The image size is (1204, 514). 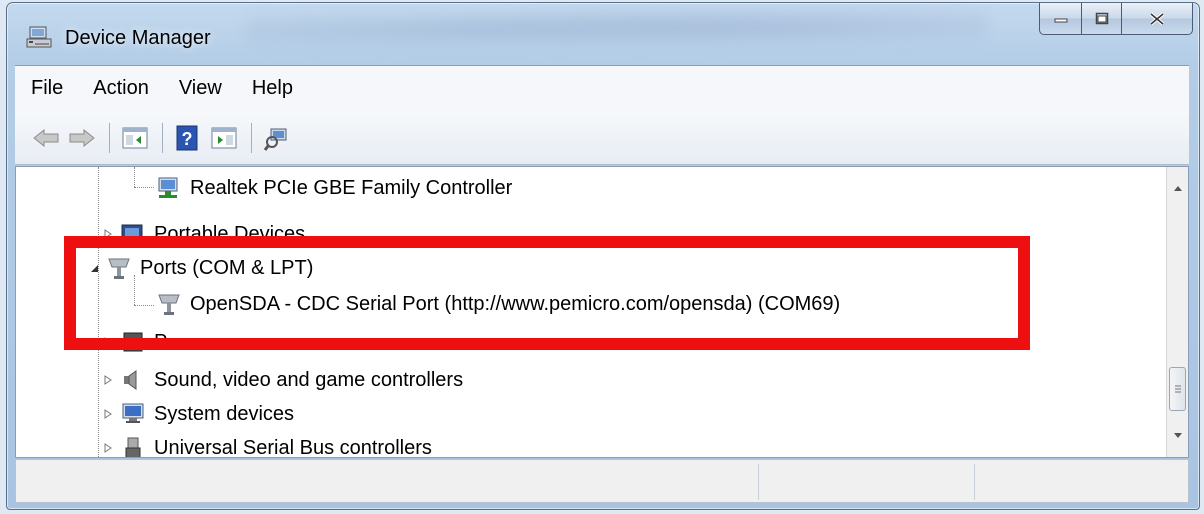 What do you see at coordinates (309, 379) in the screenshot?
I see `tree-item-label: Sound, video and game controllers` at bounding box center [309, 379].